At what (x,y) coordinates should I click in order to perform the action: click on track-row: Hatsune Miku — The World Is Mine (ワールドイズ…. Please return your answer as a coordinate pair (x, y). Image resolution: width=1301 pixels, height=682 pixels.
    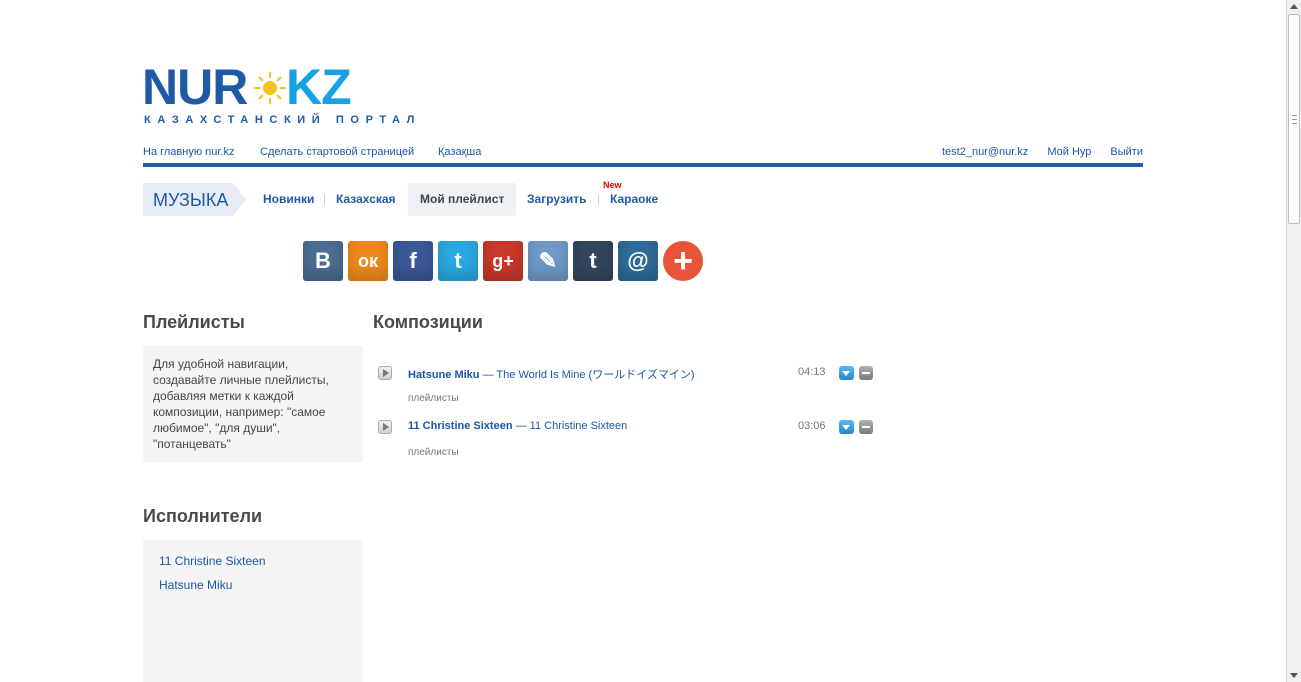
    Looking at the image, I should click on (633, 383).